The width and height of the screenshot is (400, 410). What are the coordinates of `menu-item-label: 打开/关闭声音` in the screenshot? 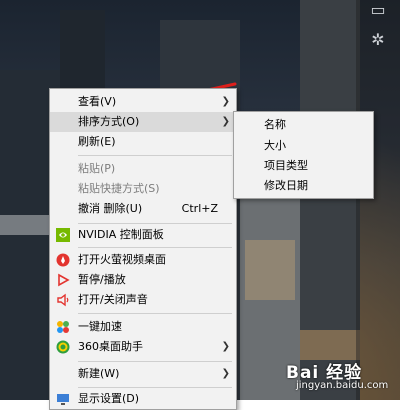 It's located at (113, 299).